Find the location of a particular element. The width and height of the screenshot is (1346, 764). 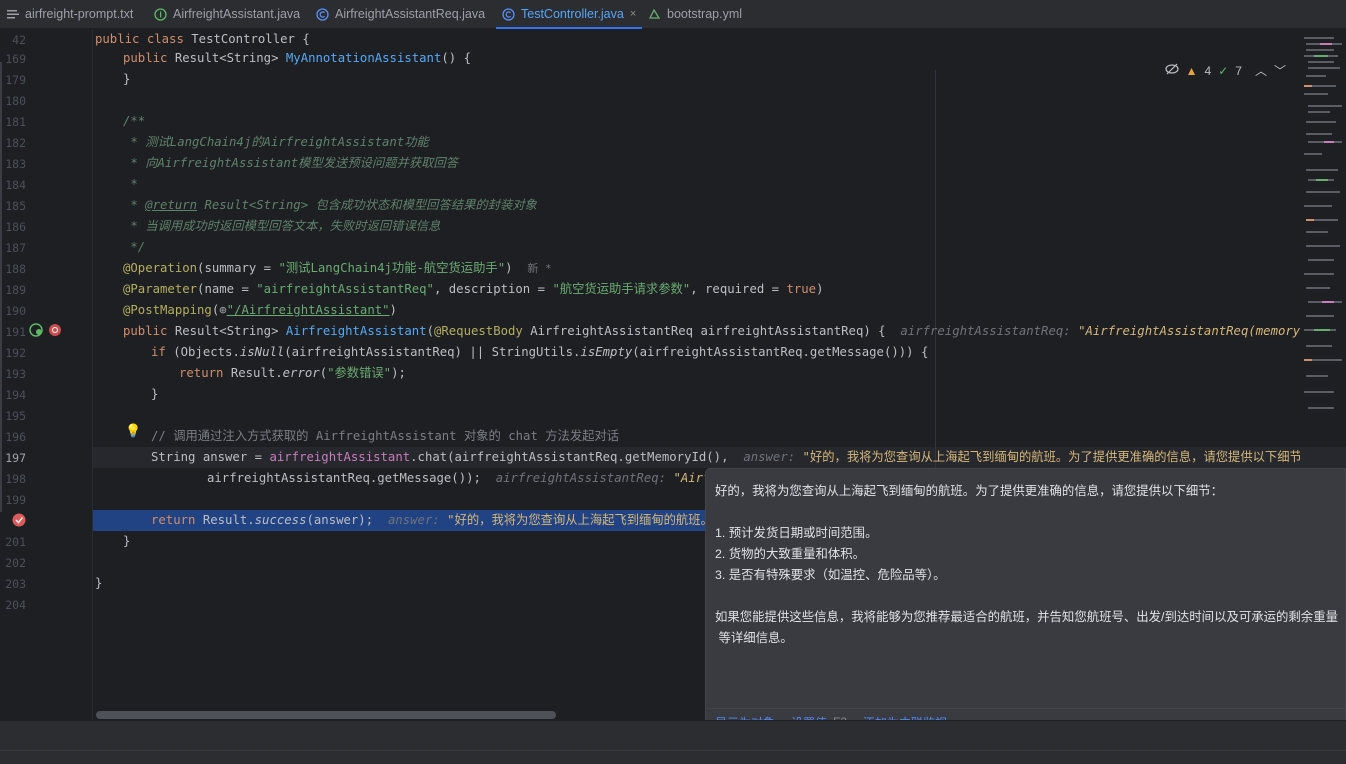

endpoint-gutter-icon is located at coordinates (47, 330).